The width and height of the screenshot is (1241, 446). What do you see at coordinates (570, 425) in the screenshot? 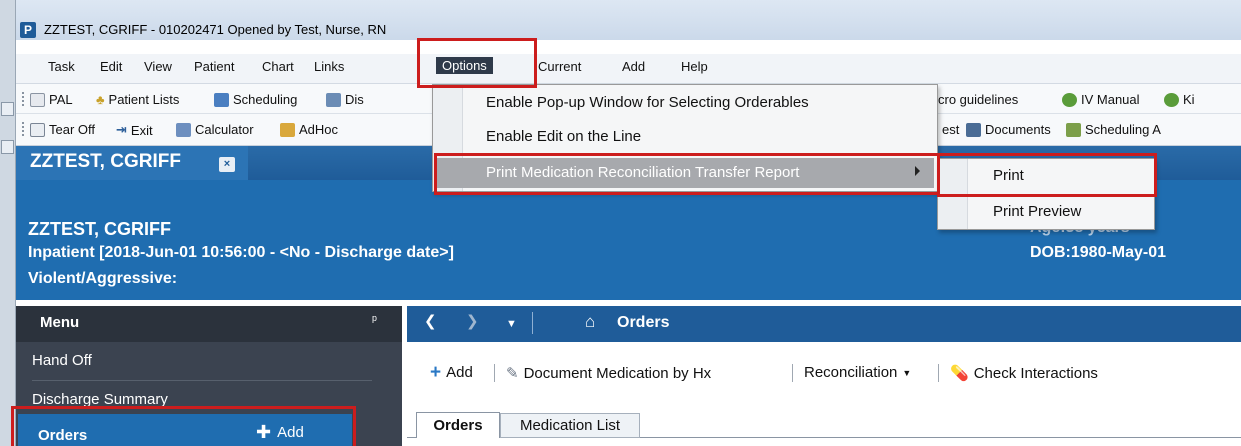
I see `tab-medication-list: Medication List` at bounding box center [570, 425].